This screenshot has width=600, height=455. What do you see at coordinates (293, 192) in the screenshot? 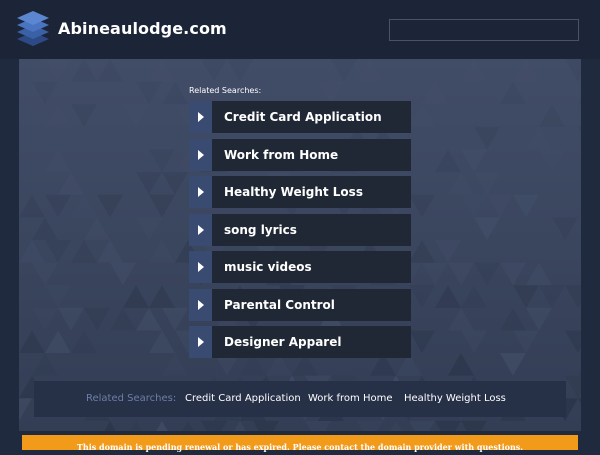
I see `related-search-label: Healthy Weight Loss` at bounding box center [293, 192].